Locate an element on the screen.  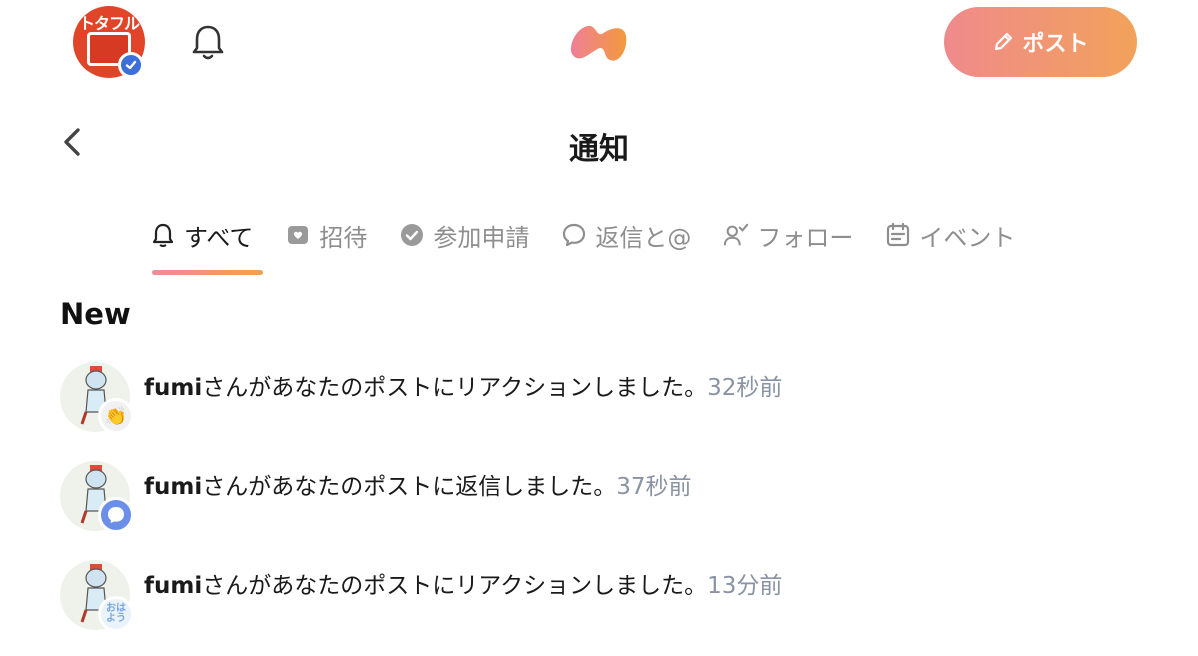
notification-time: 37秒前 is located at coordinates (654, 487).